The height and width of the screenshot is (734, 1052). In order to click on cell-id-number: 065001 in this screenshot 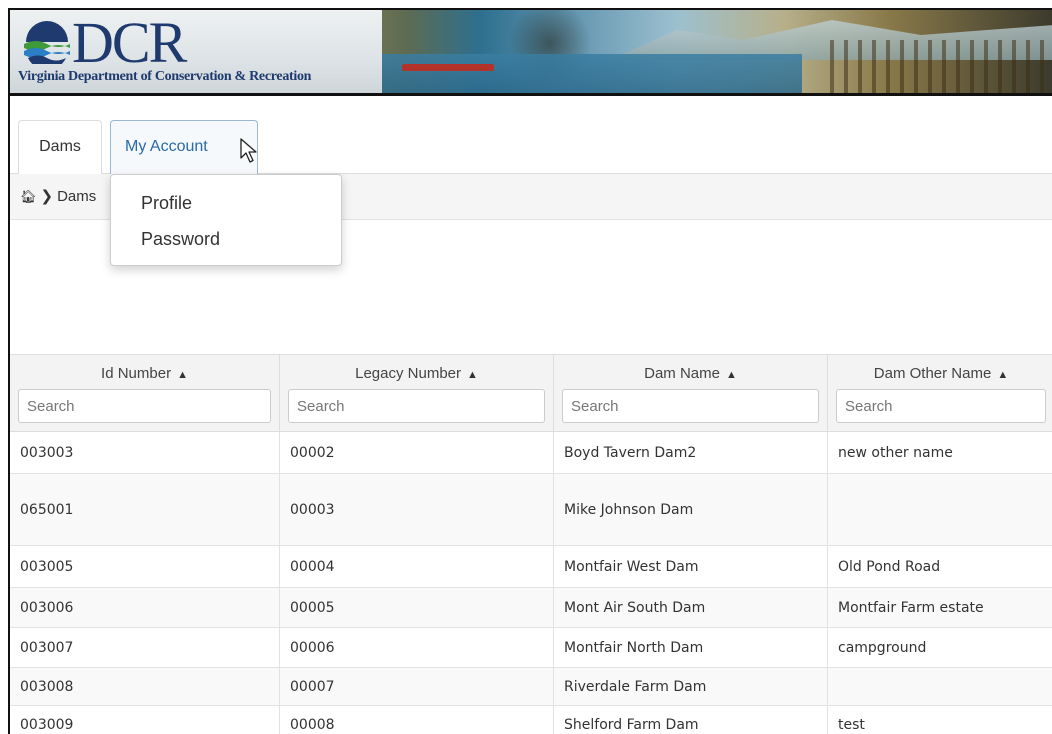, I will do `click(145, 509)`.